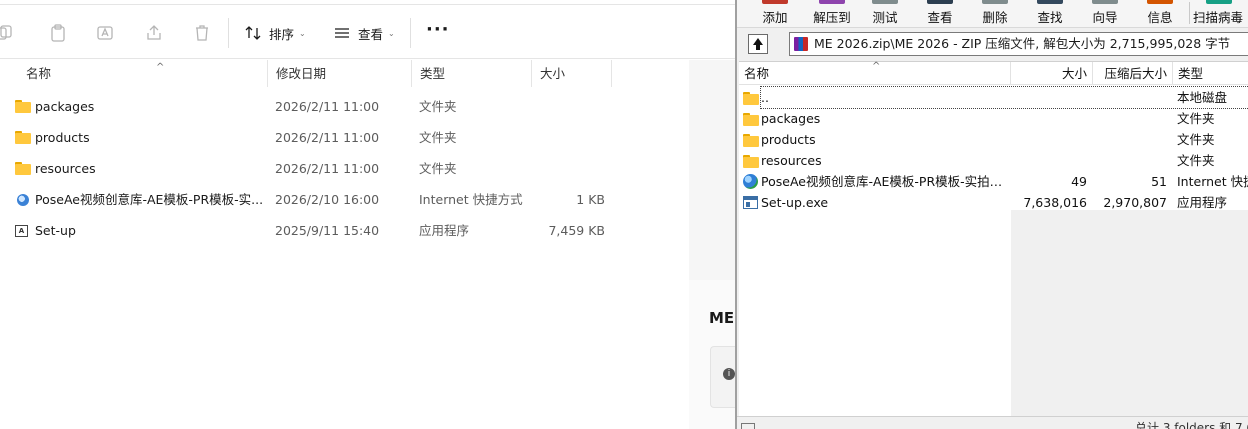 Image resolution: width=1248 pixels, height=429 pixels. I want to click on view-label: 查看, so click(940, 17).